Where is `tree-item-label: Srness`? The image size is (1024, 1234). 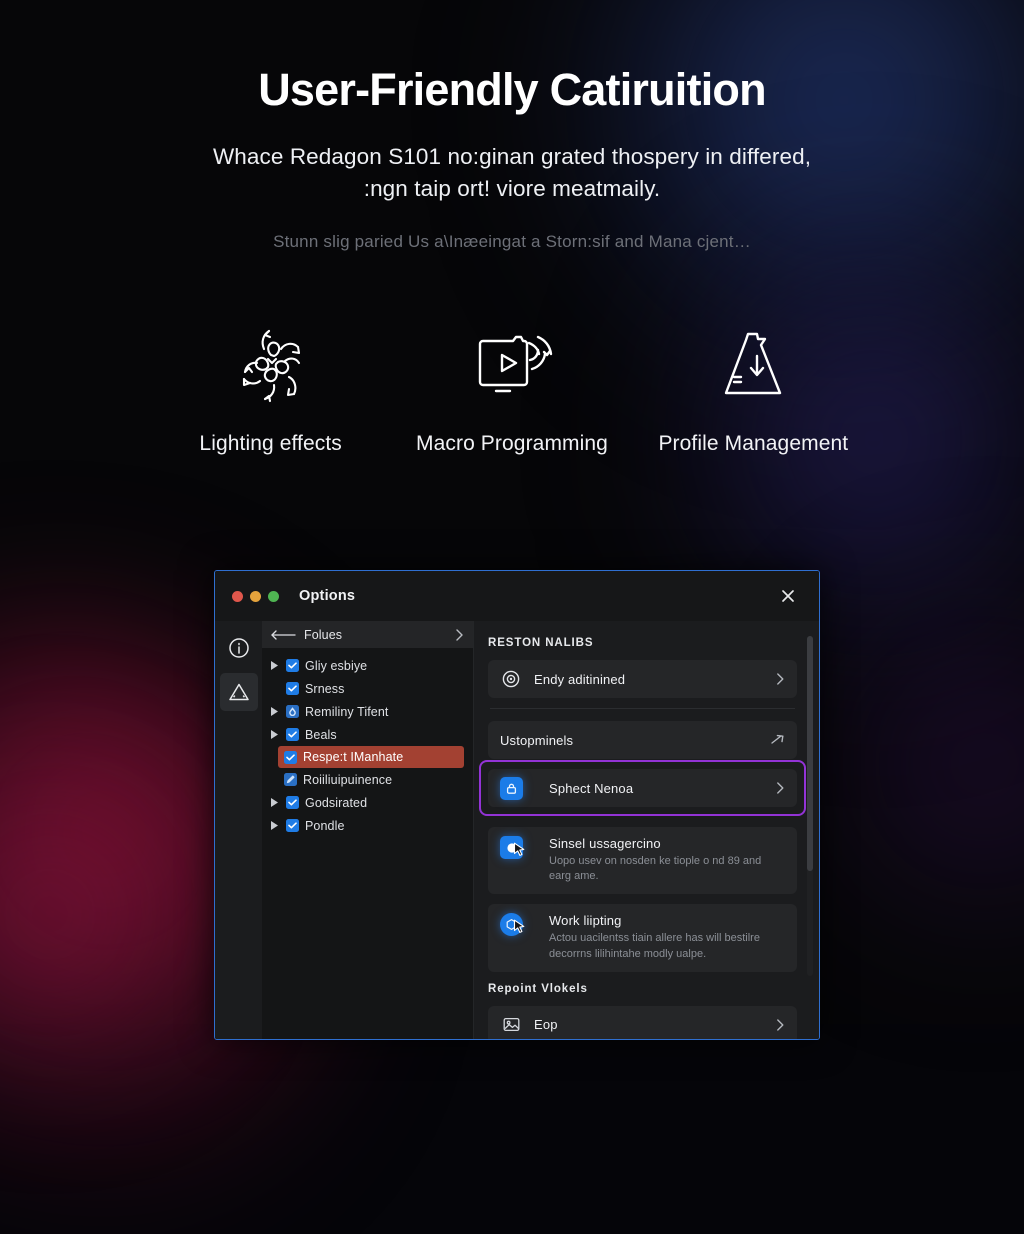 tree-item-label: Srness is located at coordinates (325, 688).